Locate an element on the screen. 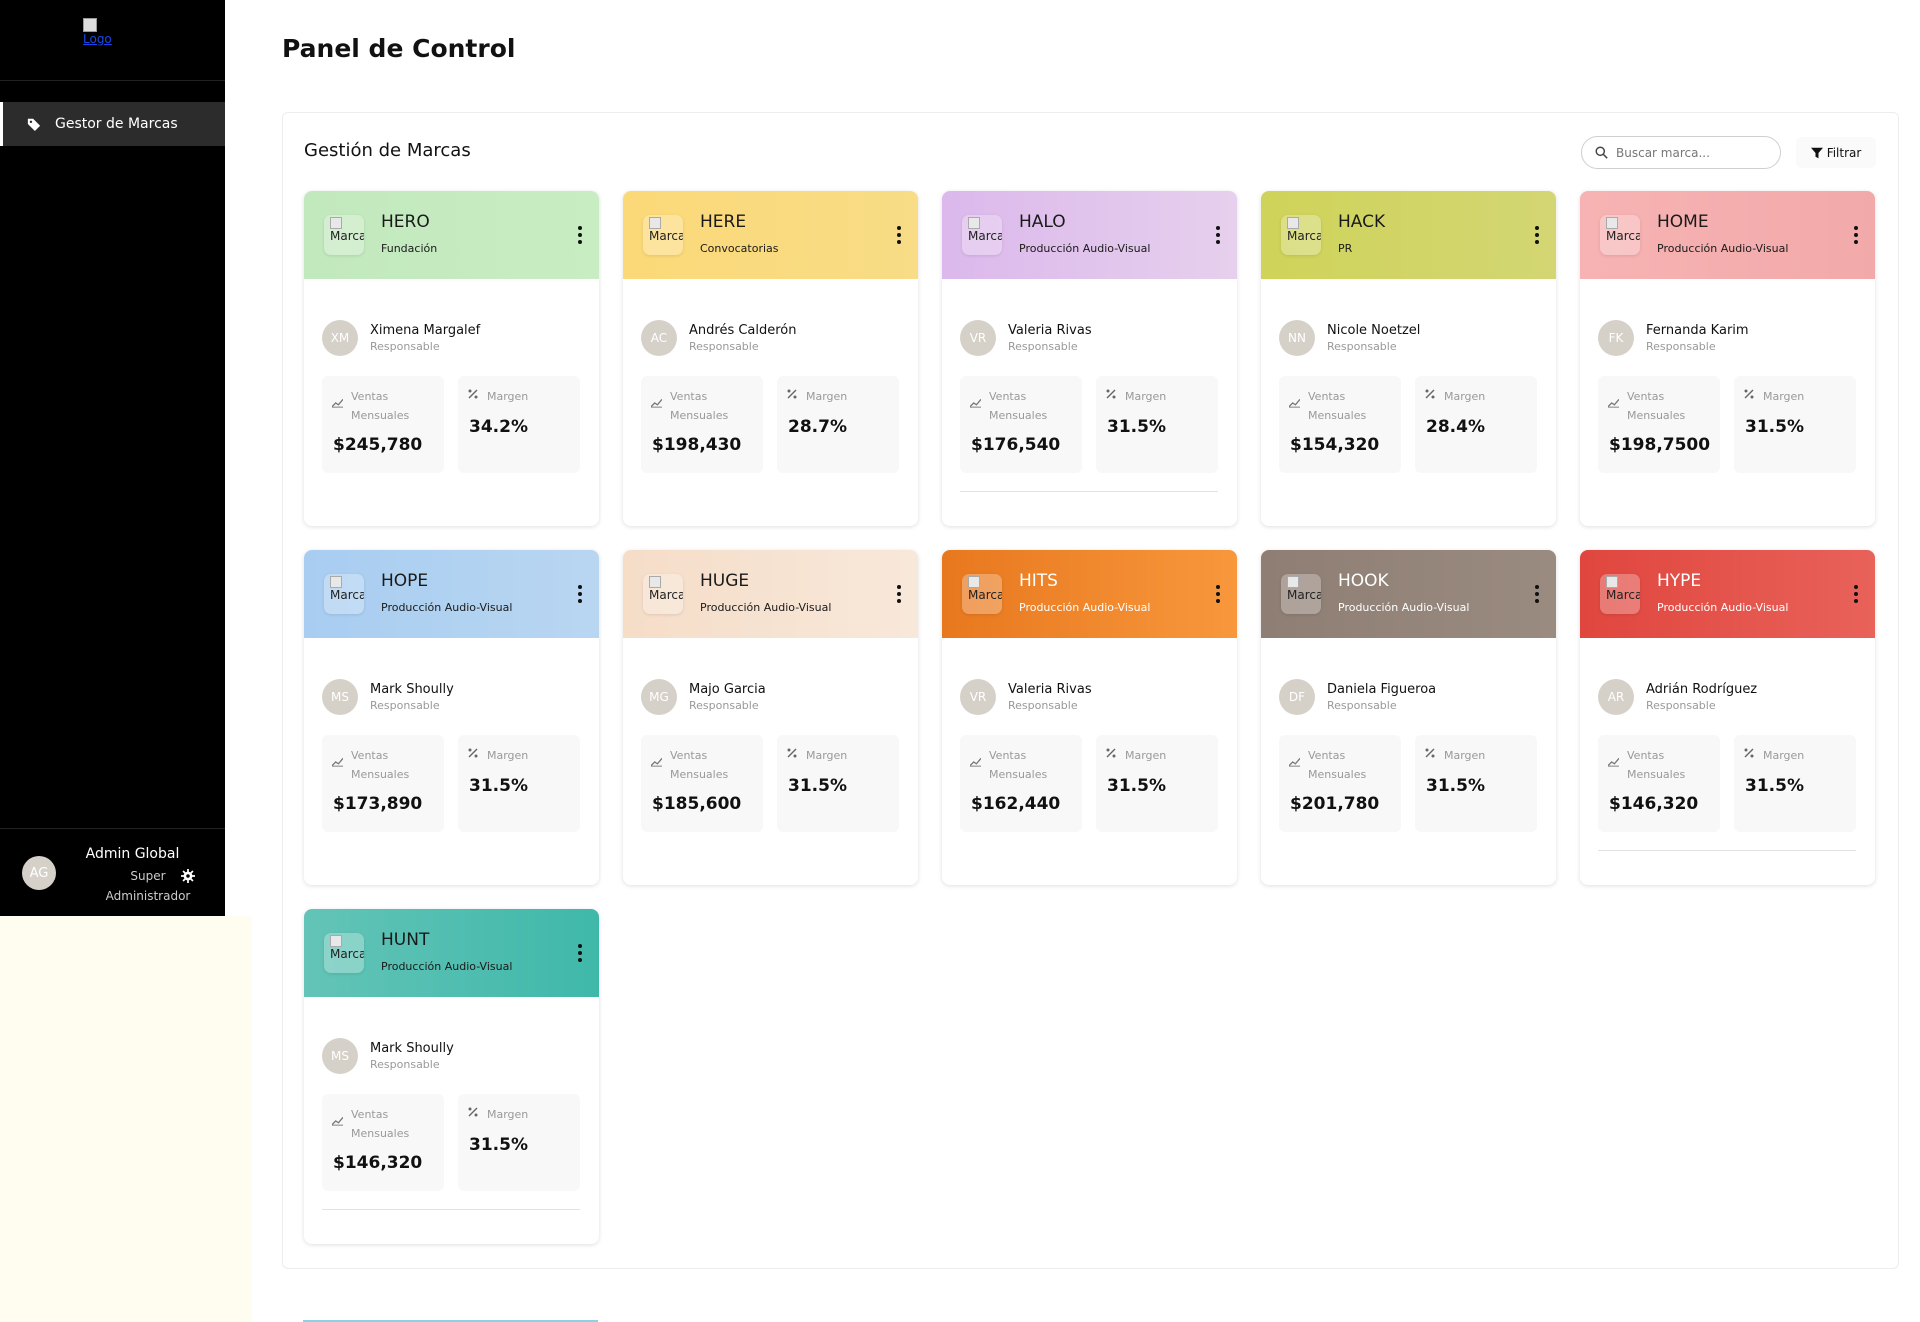 Image resolution: width=1920 pixels, height=1322 pixels. sidebar-item-gestor-de-marcas: Gestor de Marcas is located at coordinates (112, 124).